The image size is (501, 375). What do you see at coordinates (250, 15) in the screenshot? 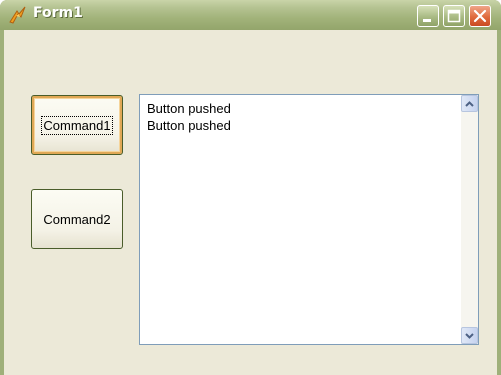
I see `title-bar: Form1` at bounding box center [250, 15].